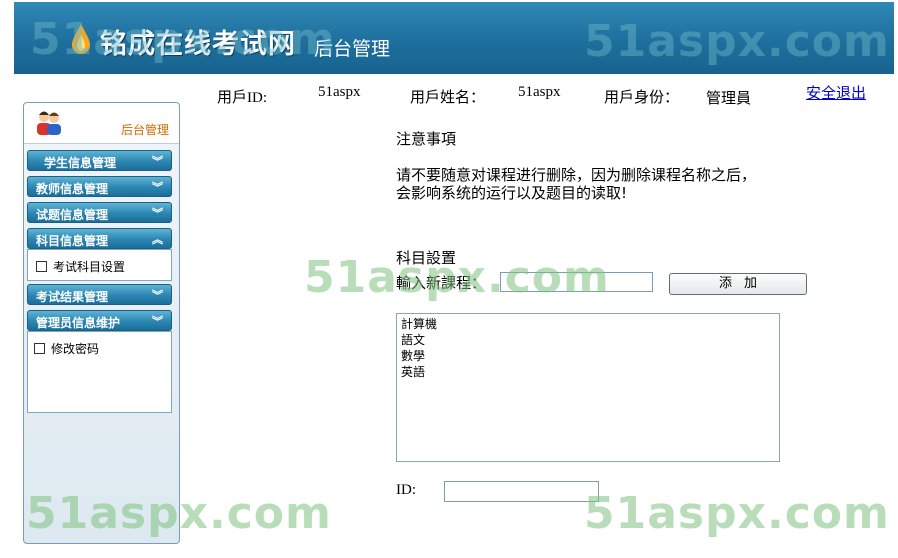  I want to click on users-avatar-icon, so click(49, 123).